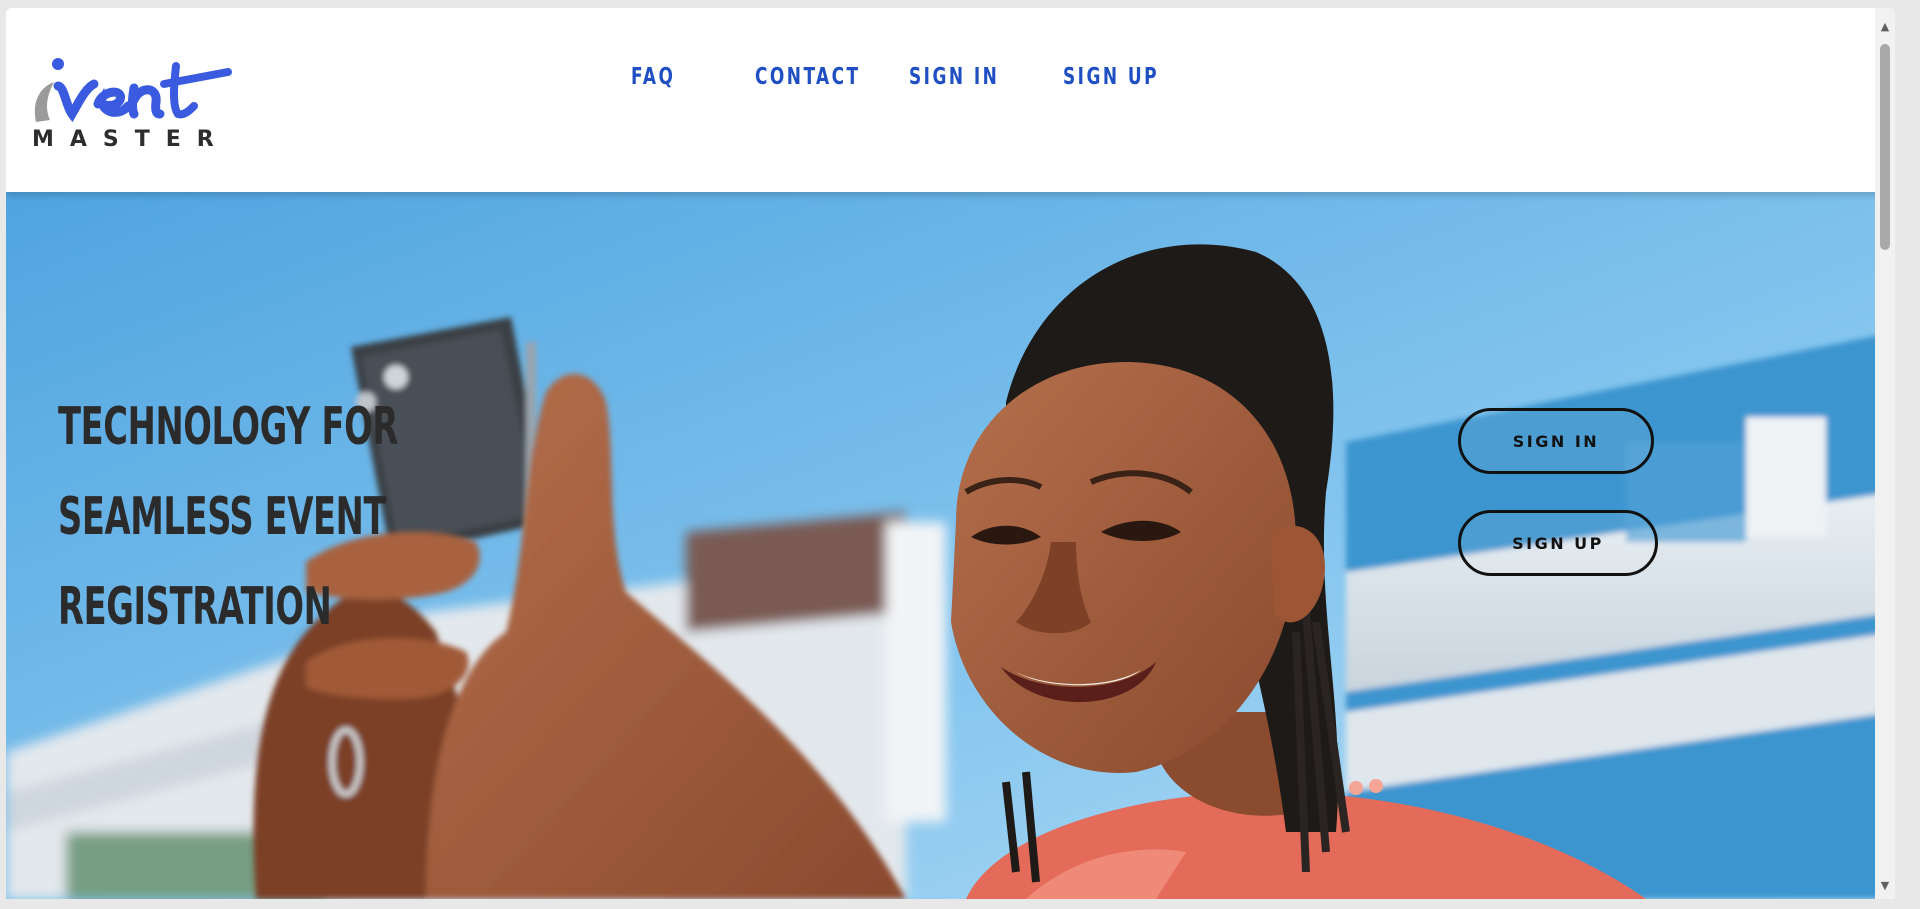  I want to click on hero-sign-up-button: SIGN UP, so click(1558, 543).